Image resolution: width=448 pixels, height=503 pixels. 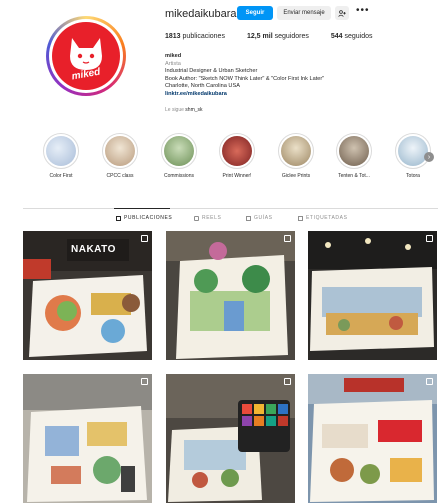 I want to click on following-stat: 544 seguidos, so click(x=352, y=36).